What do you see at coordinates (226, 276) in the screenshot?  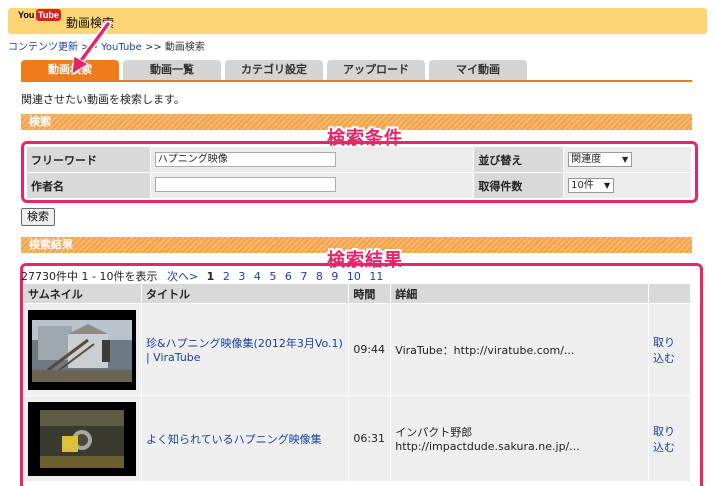 I see `page-link: 2` at bounding box center [226, 276].